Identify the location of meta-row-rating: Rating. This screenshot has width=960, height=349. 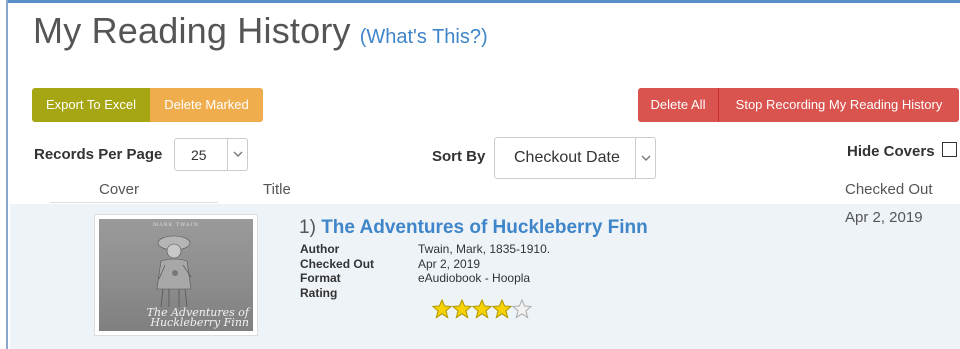
(425, 293).